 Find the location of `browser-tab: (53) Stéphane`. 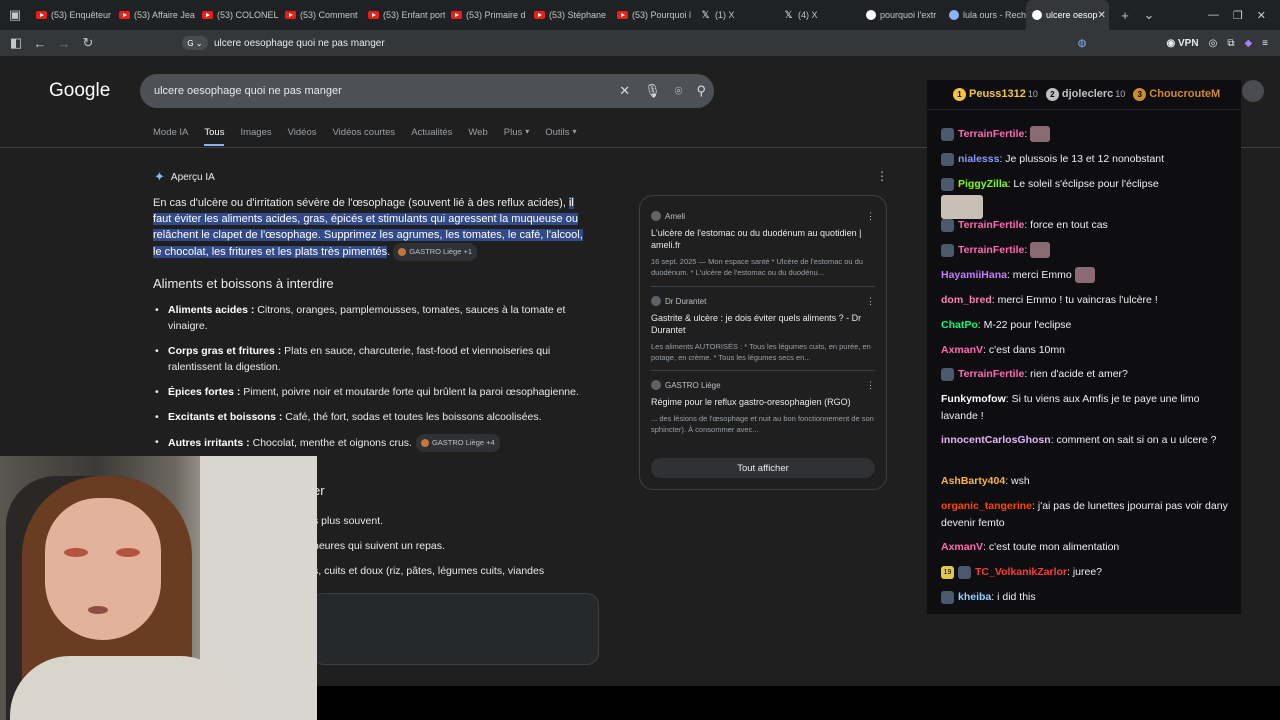

browser-tab: (53) Stéphane is located at coordinates (569, 15).